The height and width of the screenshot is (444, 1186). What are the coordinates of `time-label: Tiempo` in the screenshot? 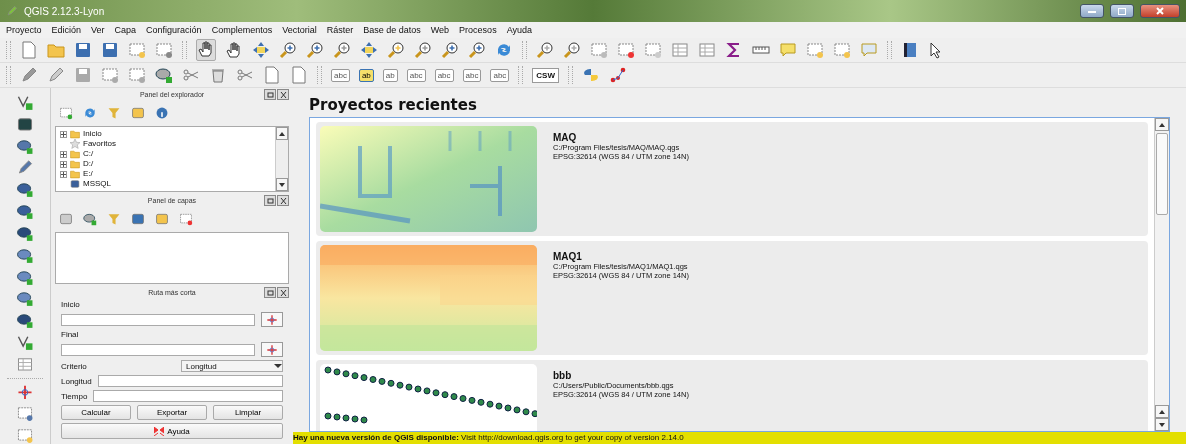 It's located at (74, 396).